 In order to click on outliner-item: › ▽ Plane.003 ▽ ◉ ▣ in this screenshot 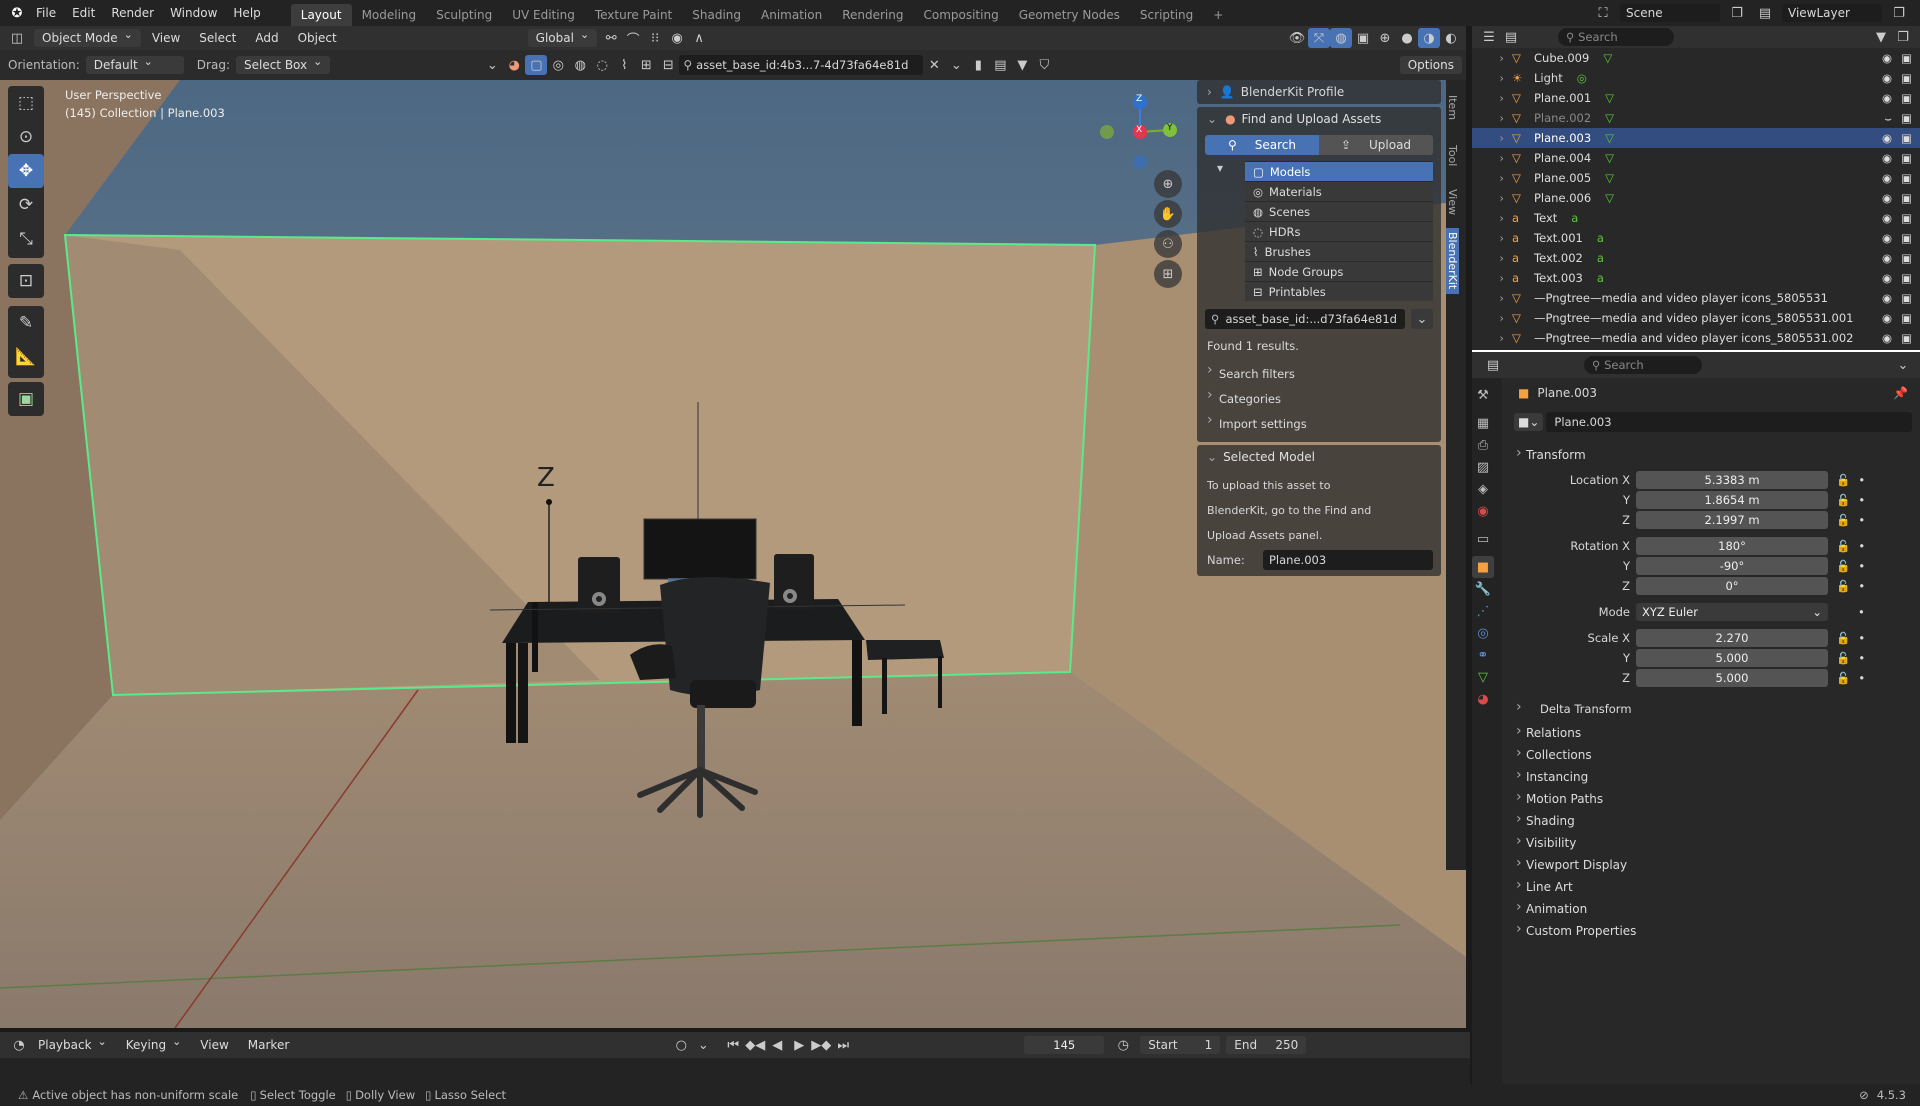, I will do `click(1696, 138)`.